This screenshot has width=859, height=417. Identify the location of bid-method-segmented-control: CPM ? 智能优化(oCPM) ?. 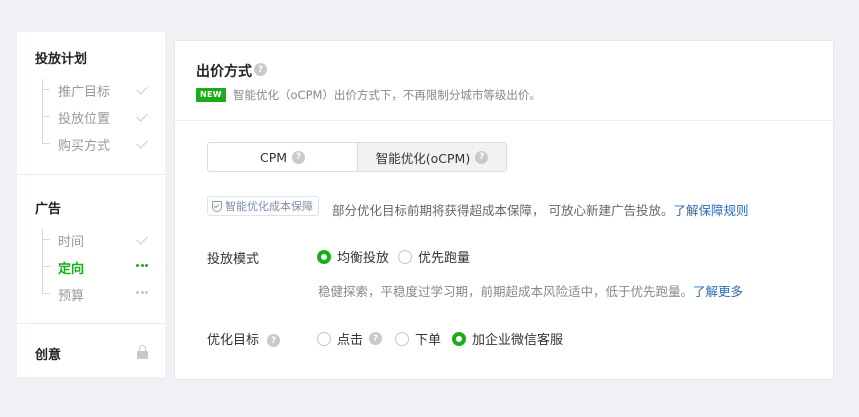
(357, 157).